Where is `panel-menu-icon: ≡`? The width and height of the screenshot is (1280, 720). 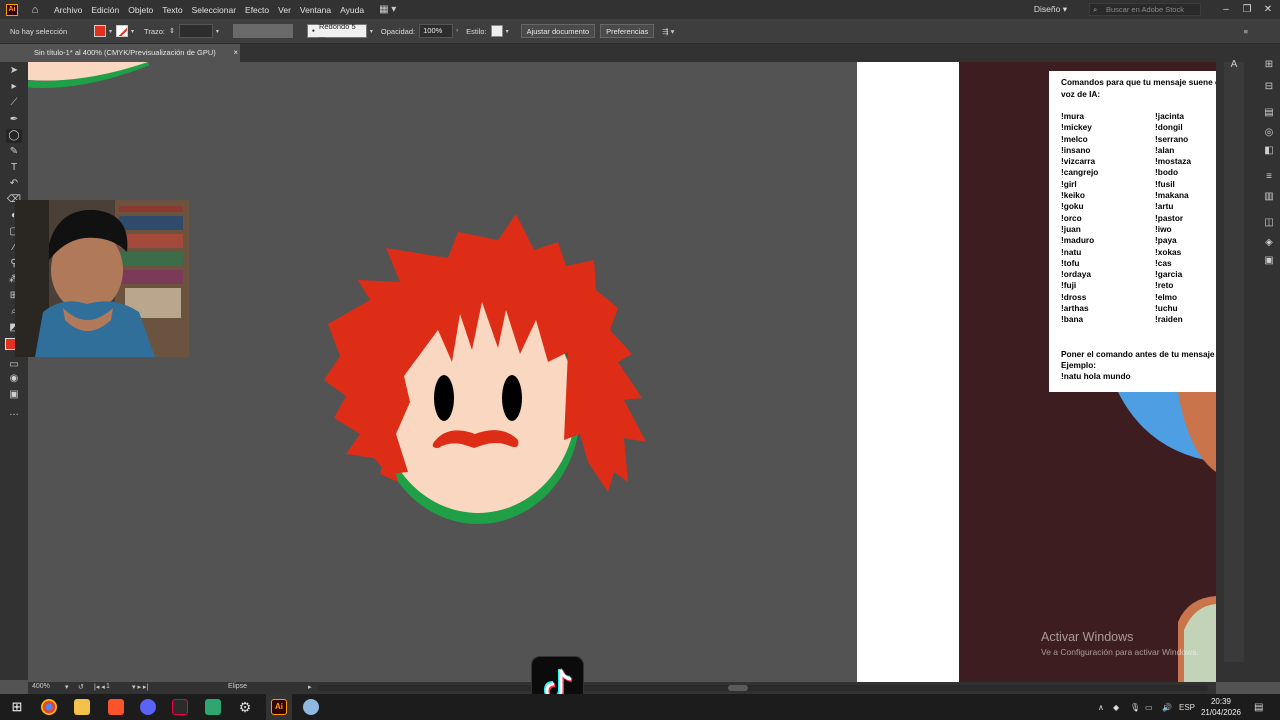 panel-menu-icon: ≡ is located at coordinates (1246, 31).